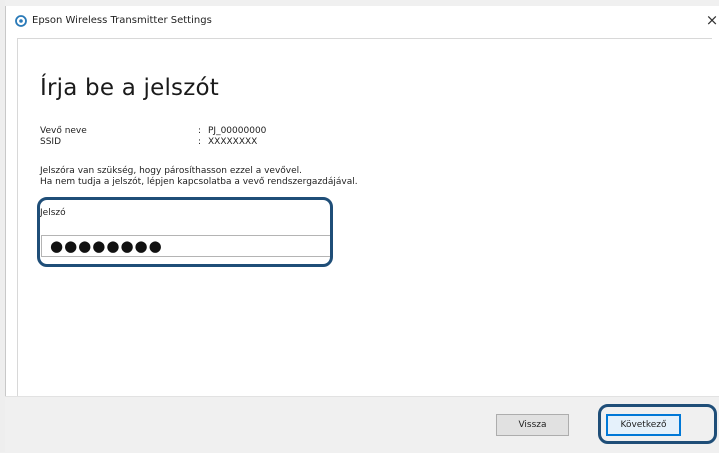 Image resolution: width=719 pixels, height=453 pixels. Describe the element at coordinates (53, 213) in the screenshot. I see `password-label: Jelszó` at that location.